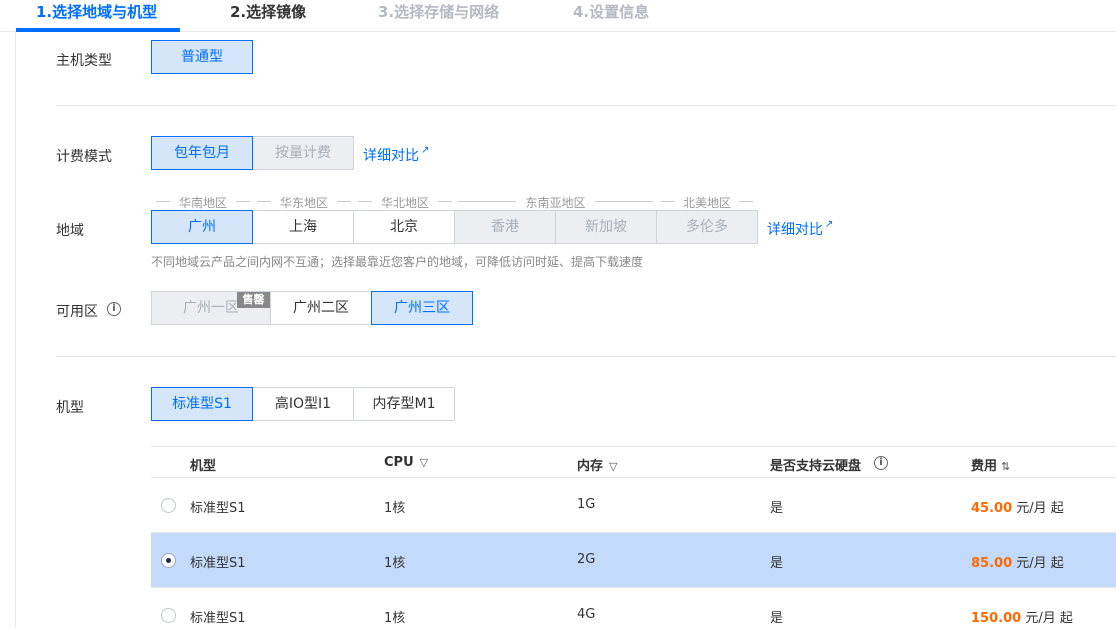 The image size is (1116, 628). What do you see at coordinates (202, 57) in the screenshot?
I see `host-type-standard-button: 普通型` at bounding box center [202, 57].